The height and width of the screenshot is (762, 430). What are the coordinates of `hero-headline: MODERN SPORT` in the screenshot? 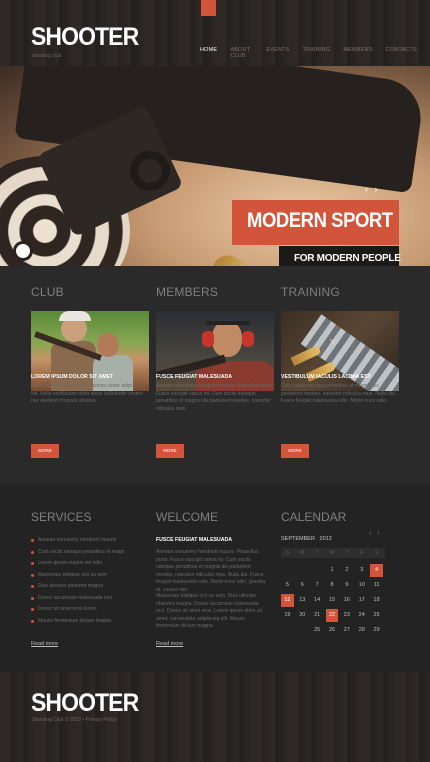 It's located at (320, 220).